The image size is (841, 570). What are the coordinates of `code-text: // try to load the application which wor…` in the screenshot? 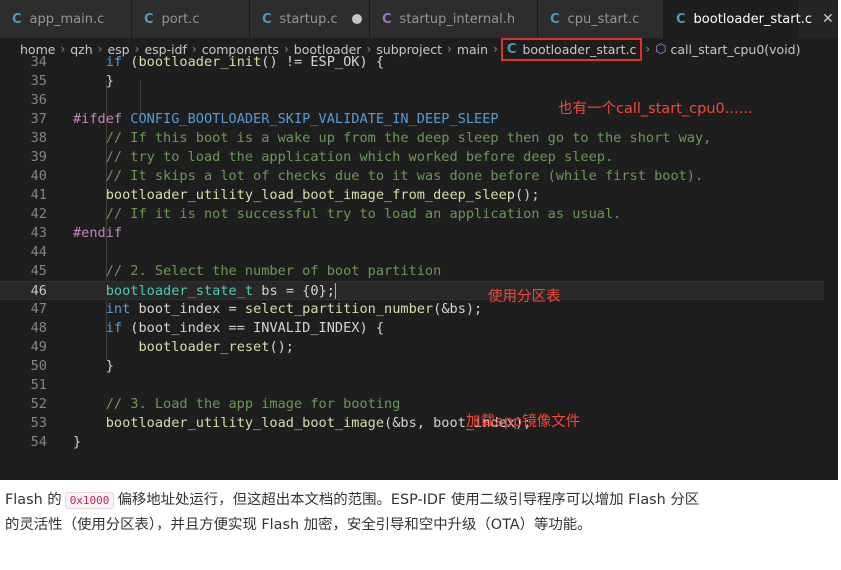 It's located at (343, 157).